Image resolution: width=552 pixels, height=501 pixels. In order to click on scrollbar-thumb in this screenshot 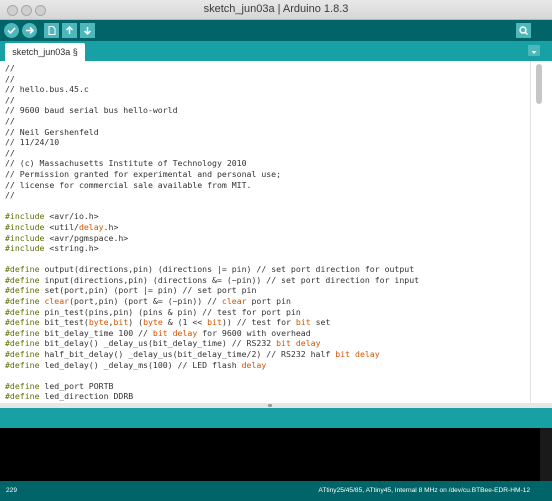, I will do `click(539, 84)`.